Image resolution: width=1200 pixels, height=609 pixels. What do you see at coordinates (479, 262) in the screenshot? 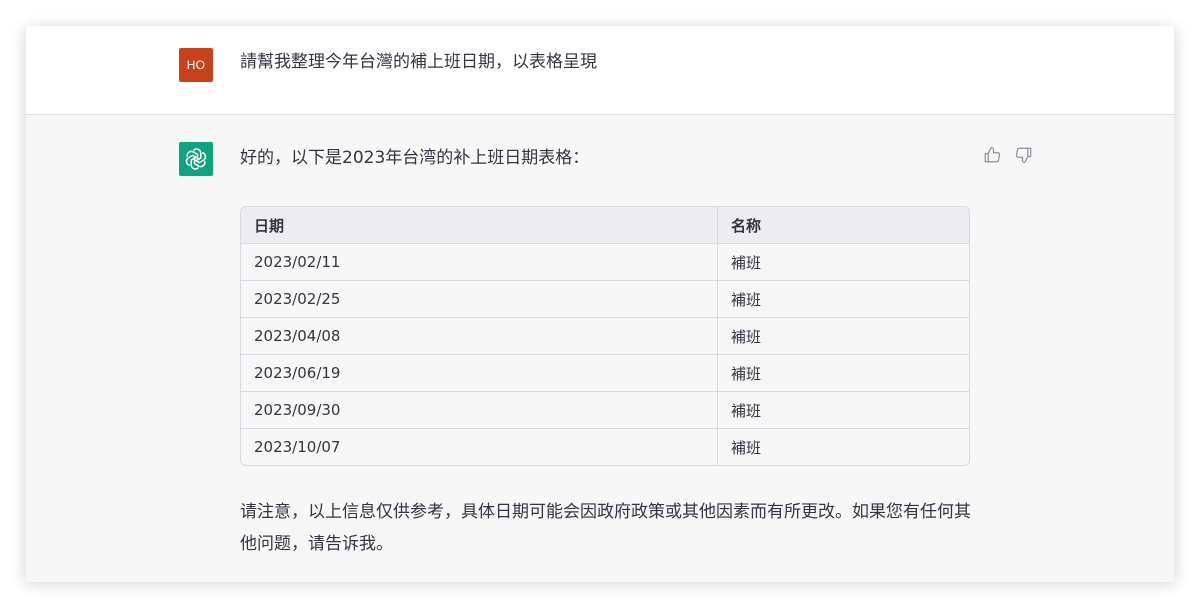
I see `cell-date: 2023/02/11` at bounding box center [479, 262].